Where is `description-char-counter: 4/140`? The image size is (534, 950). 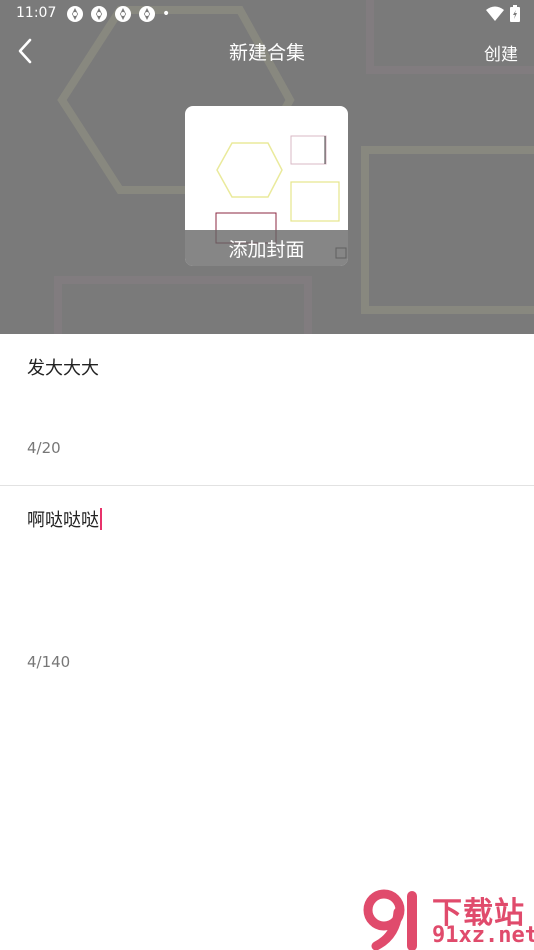 description-char-counter: 4/140 is located at coordinates (49, 662).